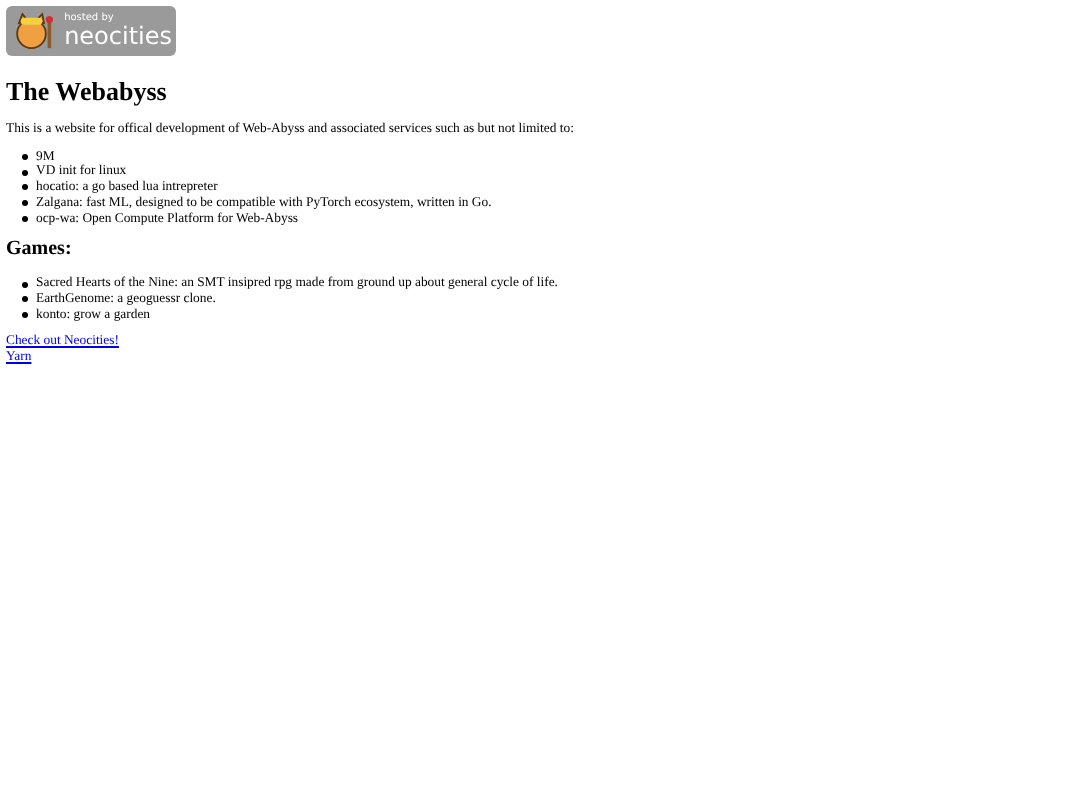 This screenshot has width=1080, height=810. I want to click on page-title: The Webabyss, so click(87, 92).